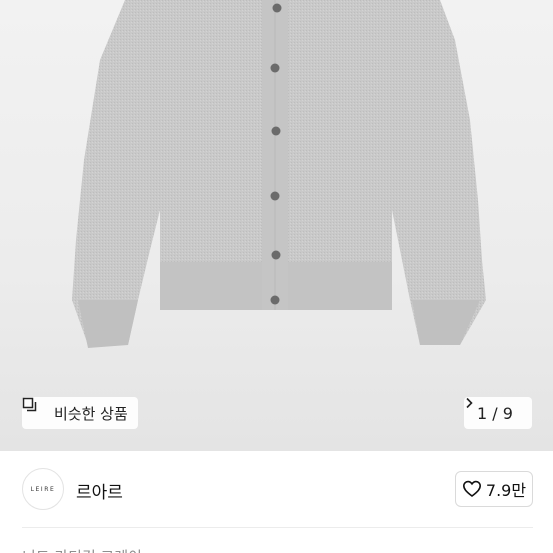  I want to click on like-count: 7.9만, so click(506, 490).